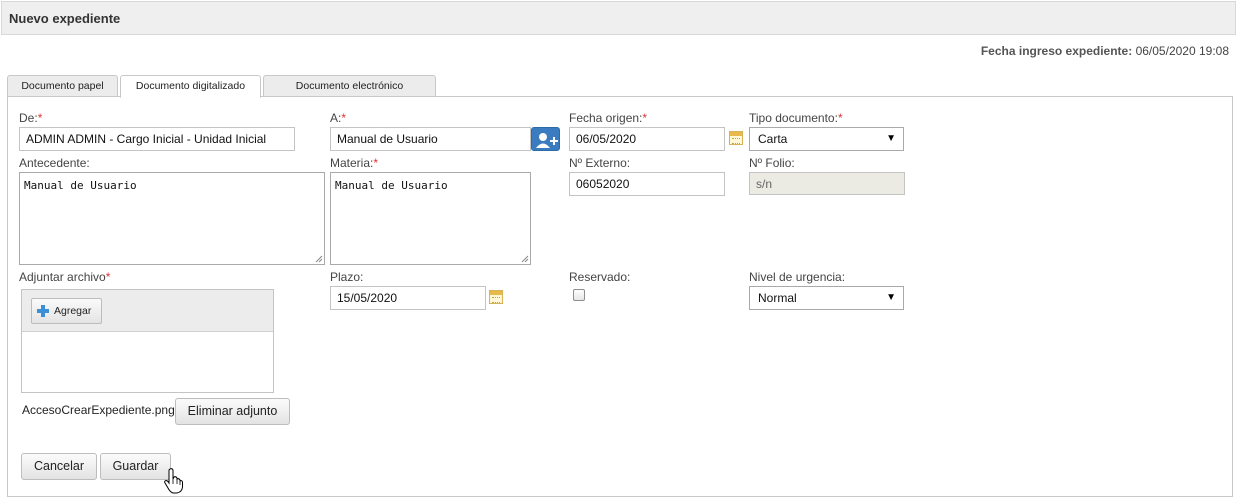 This screenshot has height=501, width=1237. What do you see at coordinates (232, 411) in the screenshot?
I see `eliminar-adjunto-button: Eliminar adjunto` at bounding box center [232, 411].